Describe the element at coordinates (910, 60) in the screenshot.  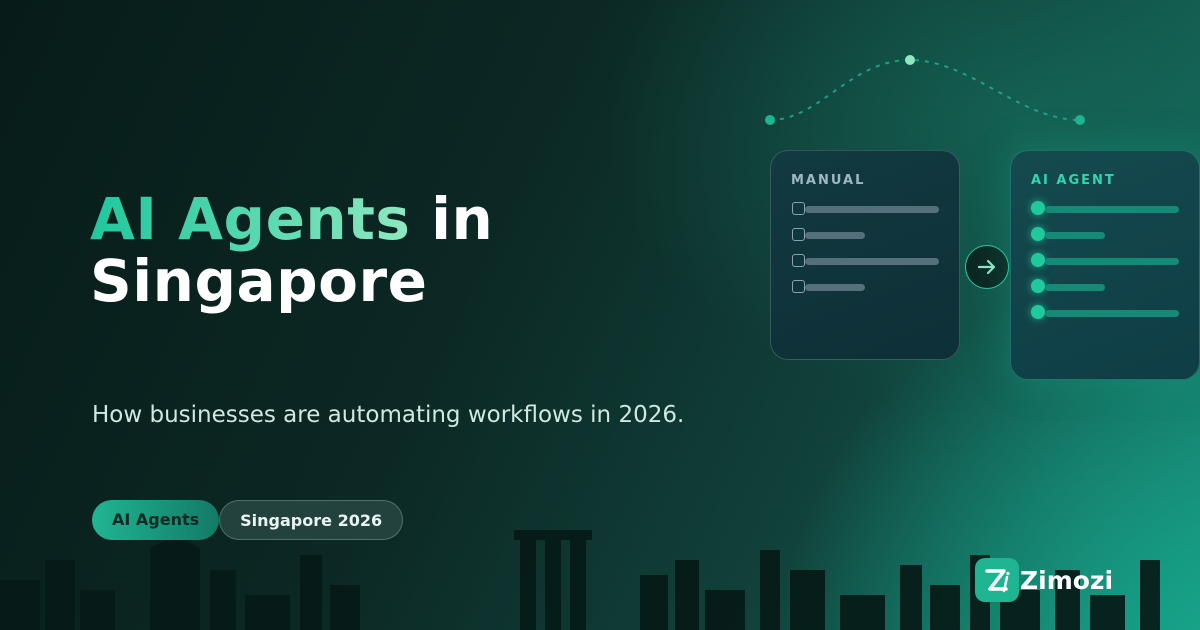
I see `curve-node-peak` at that location.